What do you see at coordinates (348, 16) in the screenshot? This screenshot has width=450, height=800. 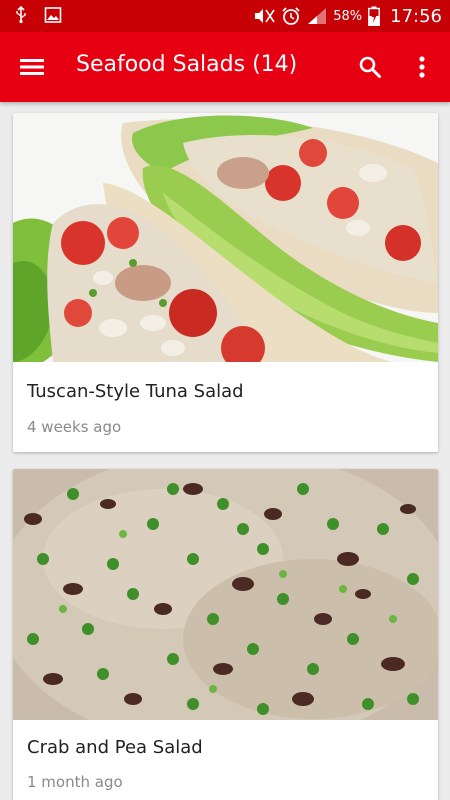 I see `battery-percent: 58%` at bounding box center [348, 16].